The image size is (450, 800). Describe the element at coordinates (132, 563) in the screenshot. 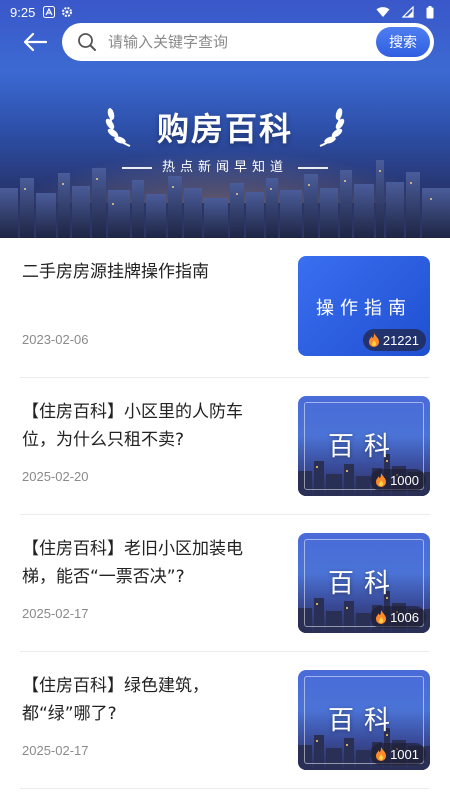

I see `article-title: 【住房百科】老旧小区加装电梯，能否“一票否决”?` at that location.